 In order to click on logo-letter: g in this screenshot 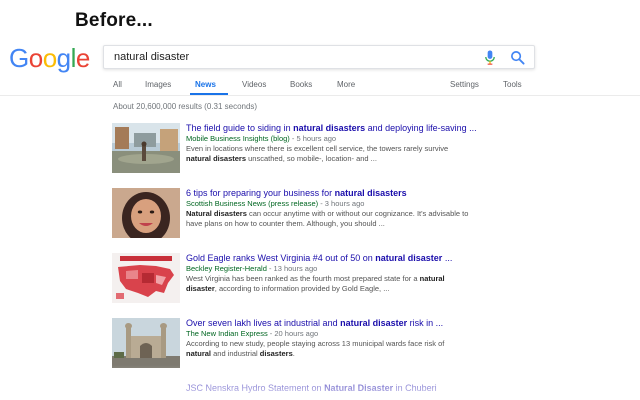, I will do `click(63, 58)`.